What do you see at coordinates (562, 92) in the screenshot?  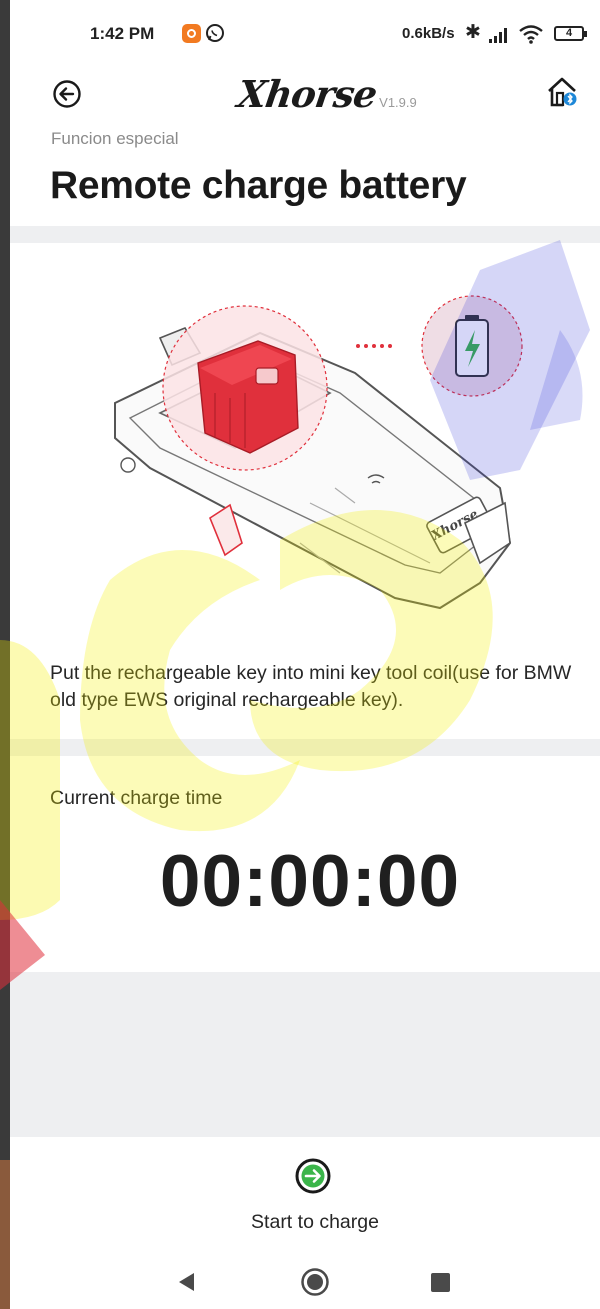 I see `home-bluetooth-icon` at bounding box center [562, 92].